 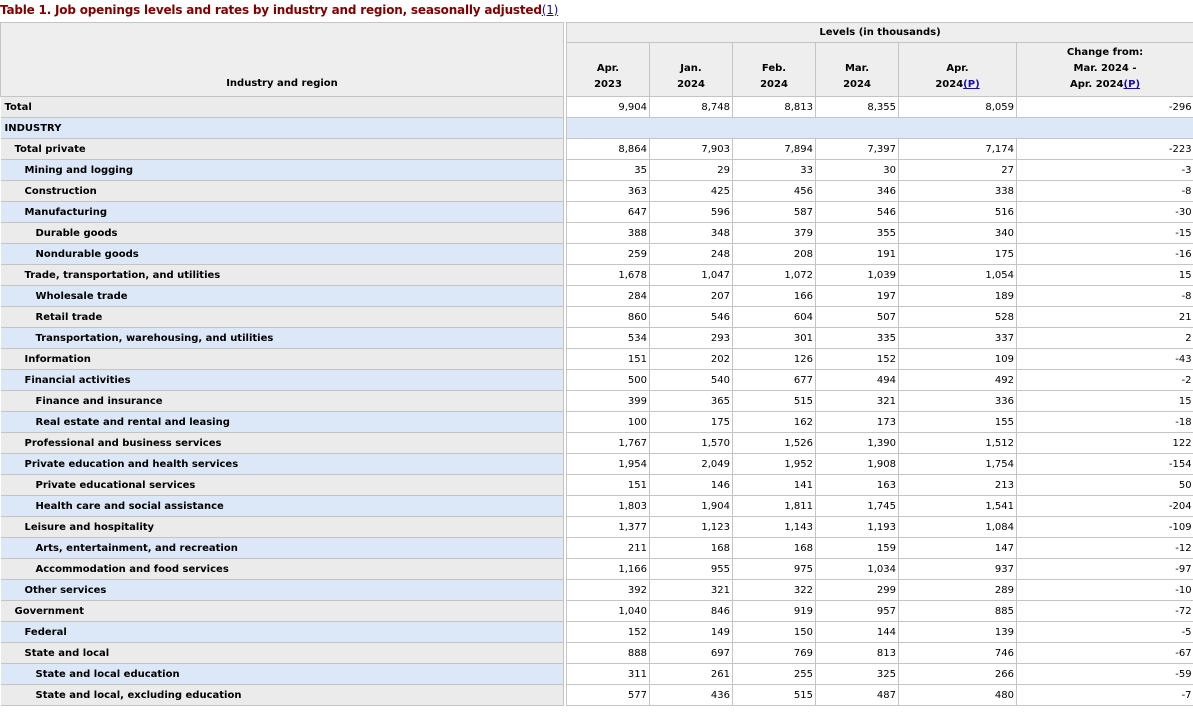 I want to click on level-cell: 175, so click(x=691, y=422).